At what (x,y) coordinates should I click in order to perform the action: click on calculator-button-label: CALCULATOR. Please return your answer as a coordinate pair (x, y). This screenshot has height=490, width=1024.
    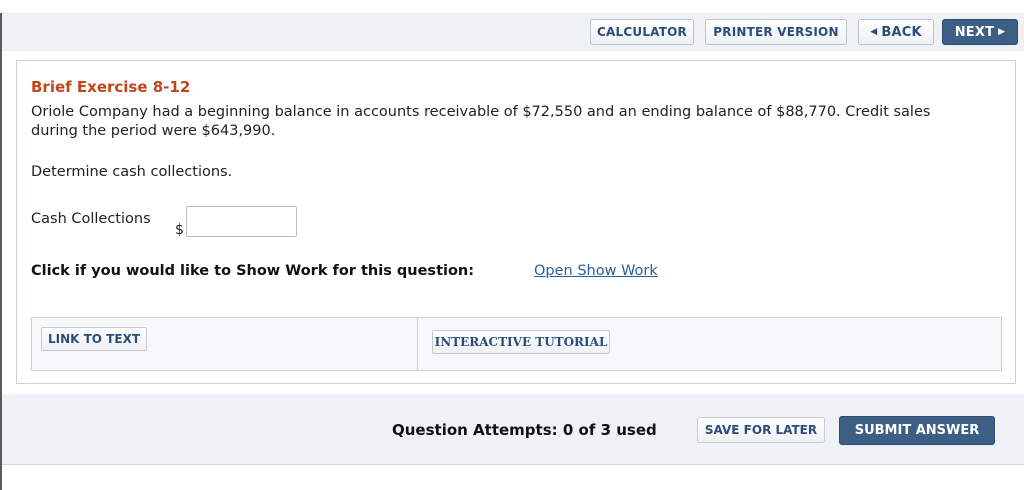
    Looking at the image, I should click on (642, 32).